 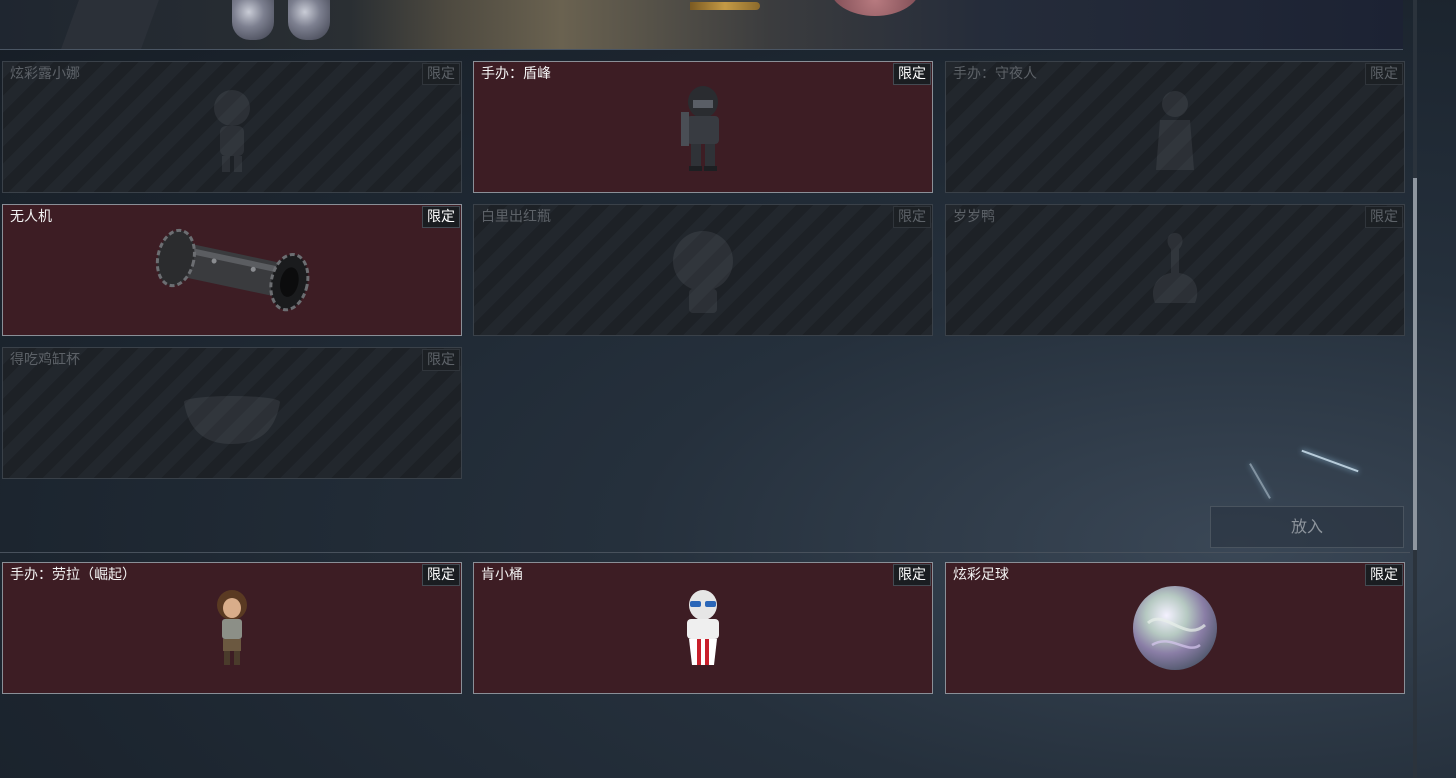 What do you see at coordinates (725, 6) in the screenshot?
I see `bullet-icon` at bounding box center [725, 6].